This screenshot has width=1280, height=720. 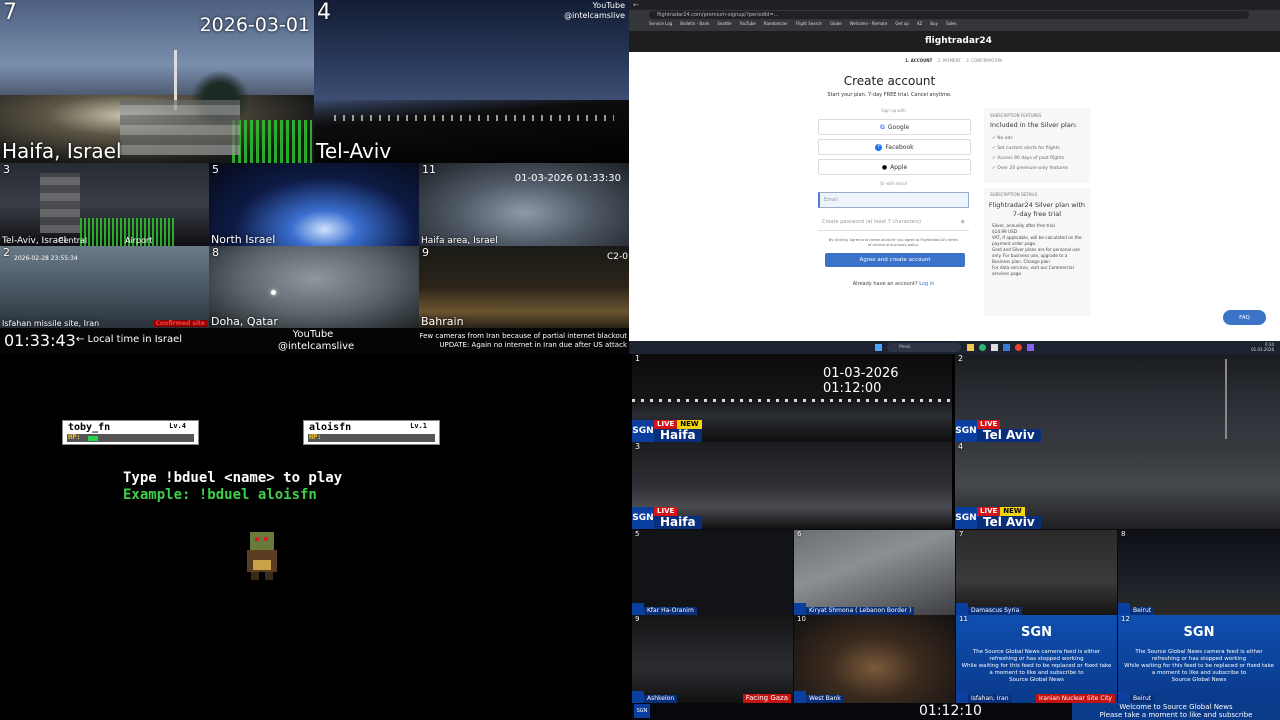 I want to click on taskbar-search: Mesk, so click(x=924, y=347).